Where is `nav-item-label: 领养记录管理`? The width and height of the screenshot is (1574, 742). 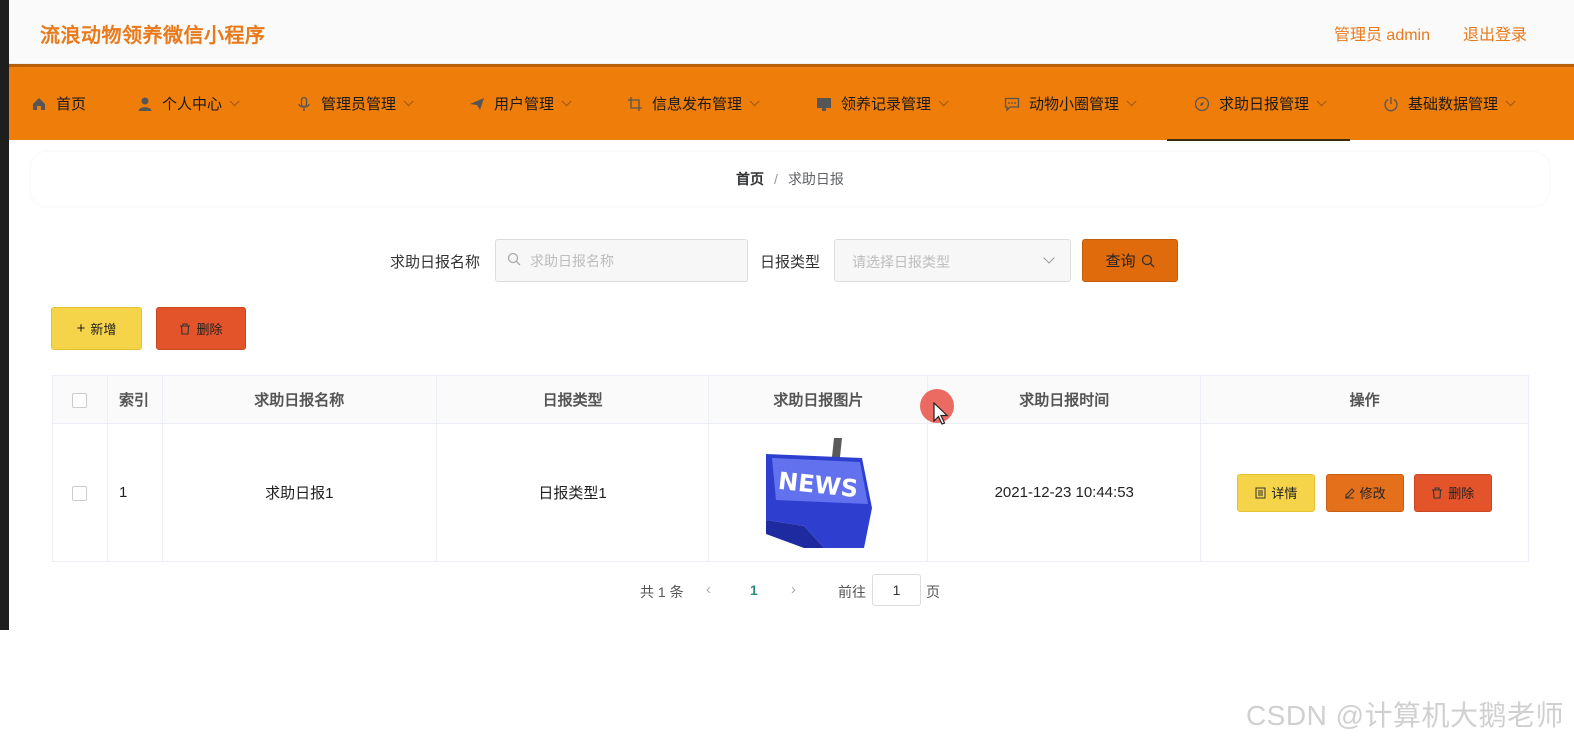
nav-item-label: 领养记录管理 is located at coordinates (886, 104).